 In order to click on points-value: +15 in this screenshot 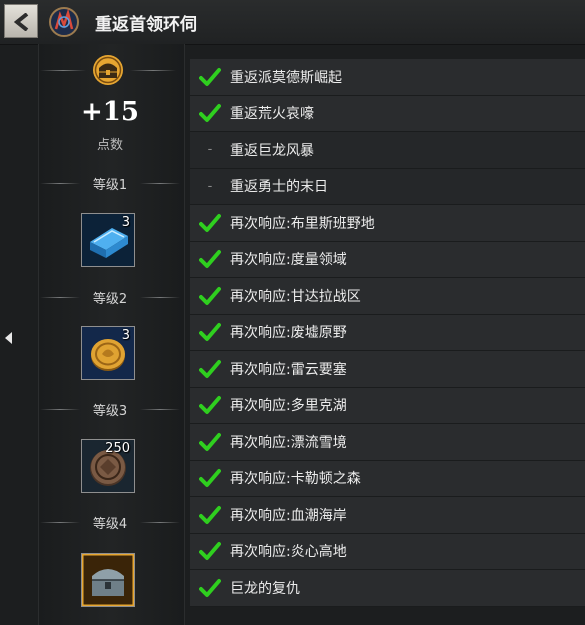, I will do `click(110, 112)`.